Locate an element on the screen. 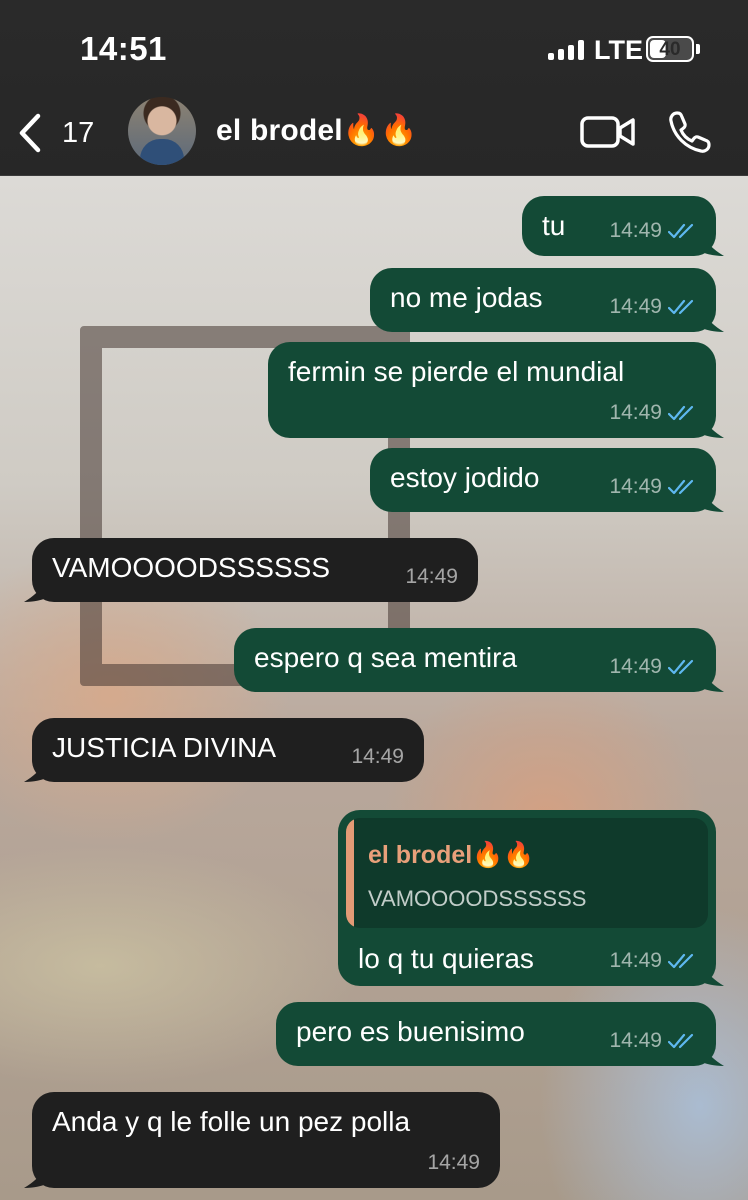 This screenshot has height=1200, width=748. avatar is located at coordinates (162, 131).